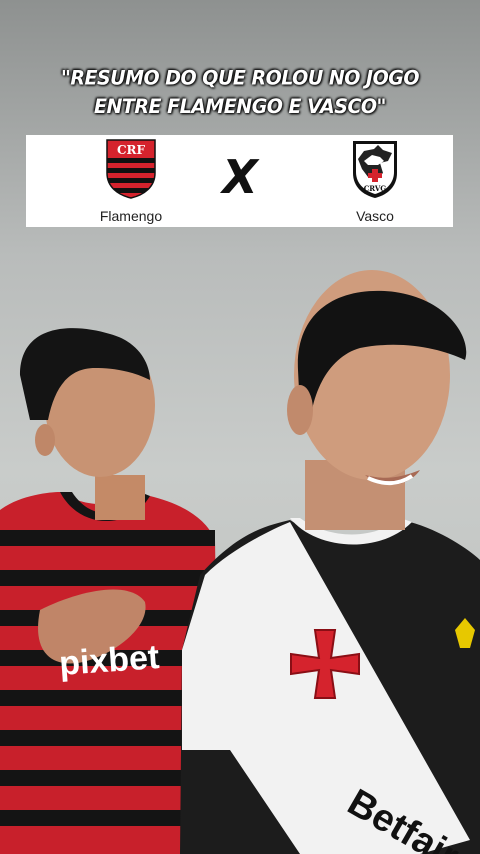 The height and width of the screenshot is (854, 480). I want to click on caption-line-1: "RESUMO DO QUE ROLOU NO JOGO, so click(240, 78).